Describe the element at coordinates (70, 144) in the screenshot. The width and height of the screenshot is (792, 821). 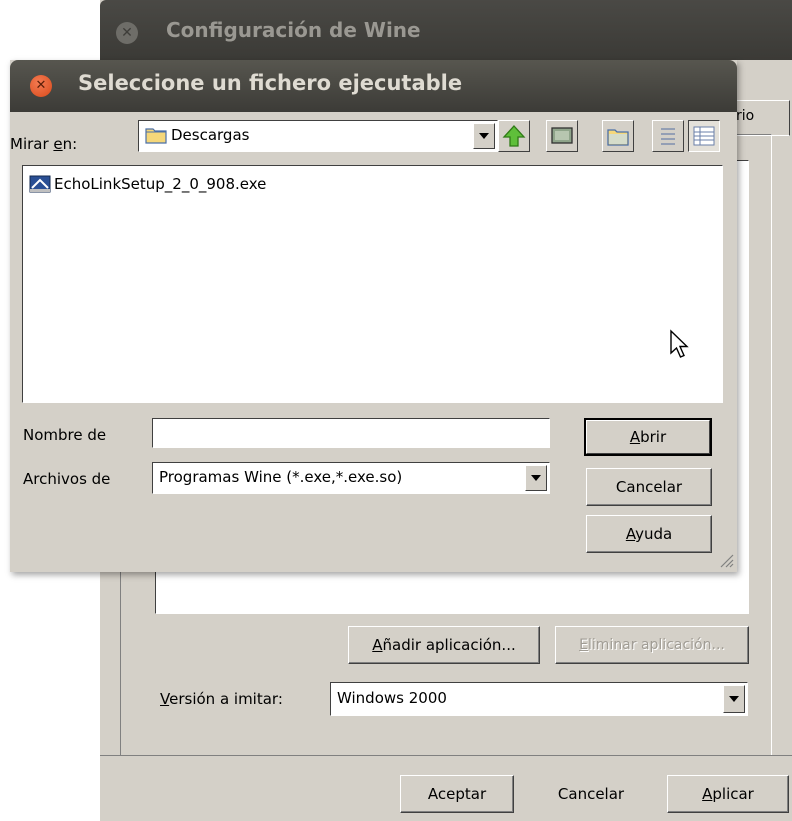
I see `label-text: n:` at that location.